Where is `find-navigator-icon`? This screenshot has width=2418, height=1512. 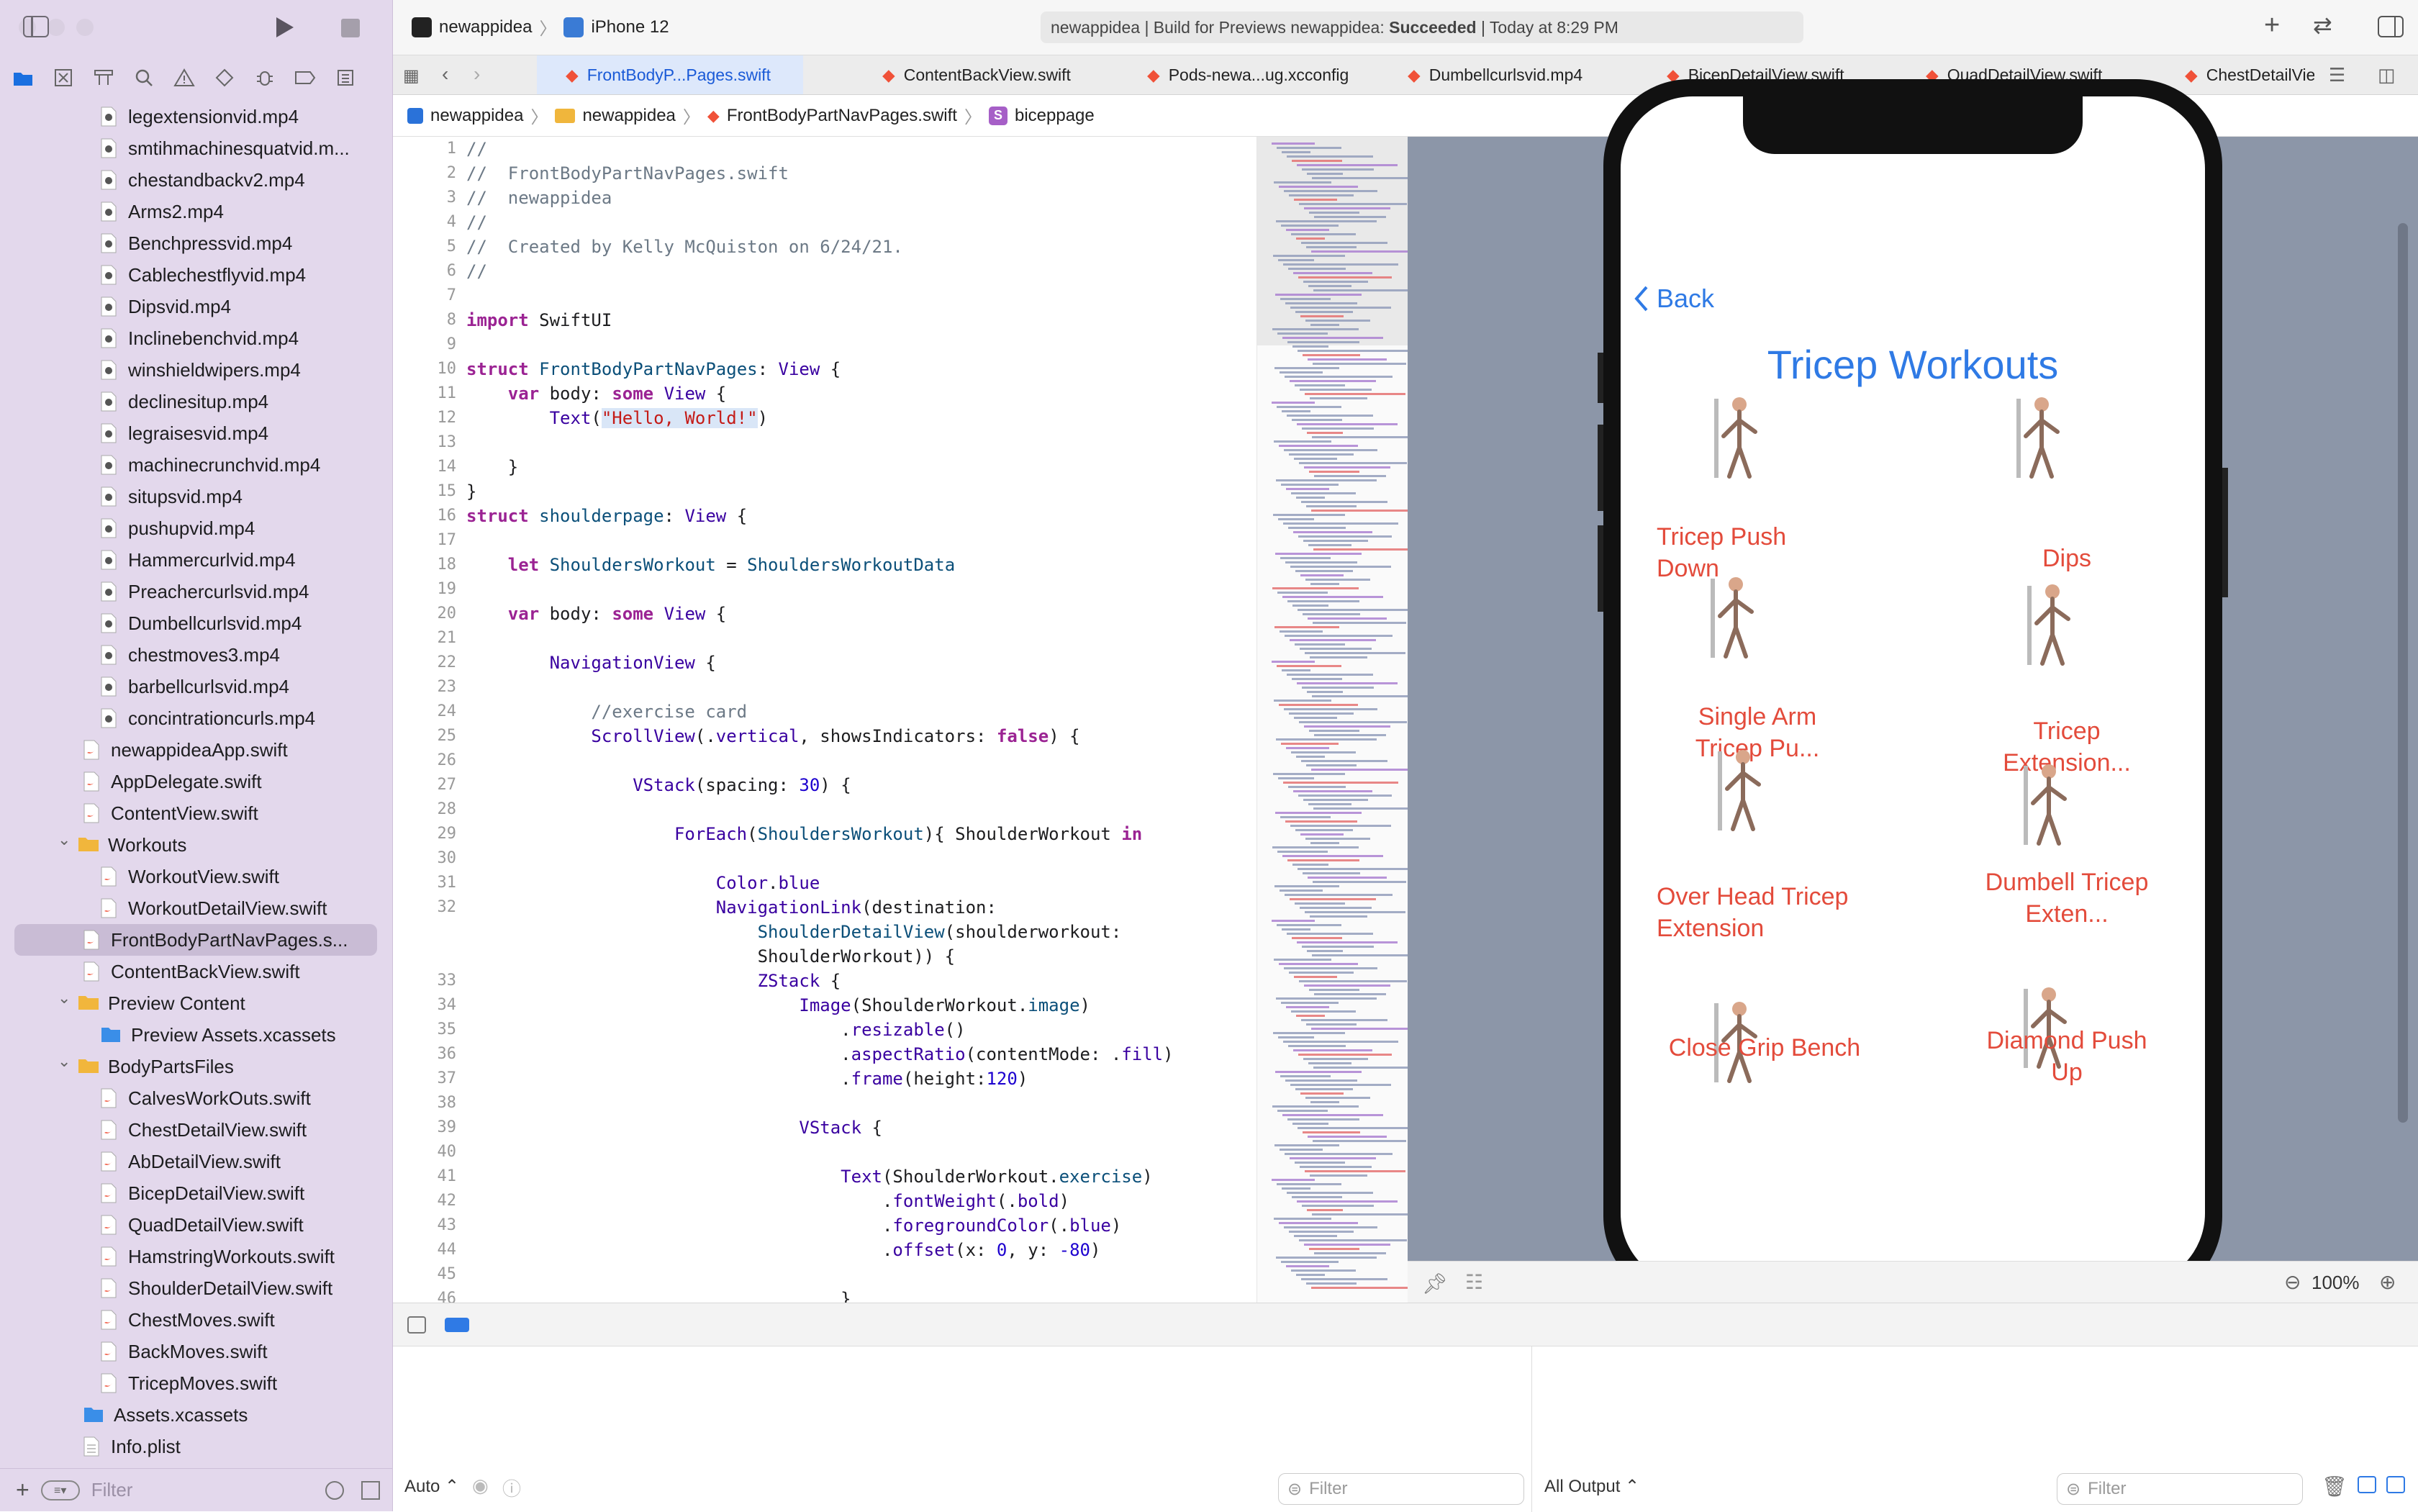
find-navigator-icon is located at coordinates (144, 78).